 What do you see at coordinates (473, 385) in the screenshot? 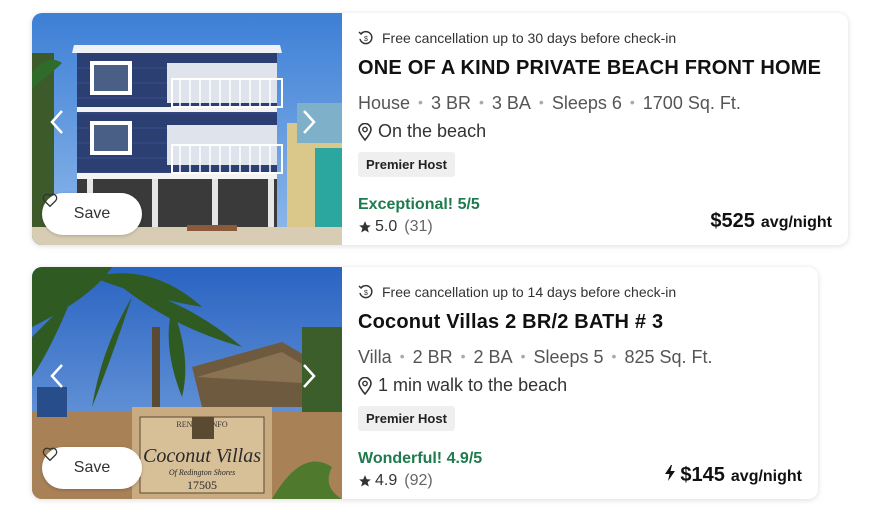
I see `location-text: 1 min walk to the beach` at bounding box center [473, 385].